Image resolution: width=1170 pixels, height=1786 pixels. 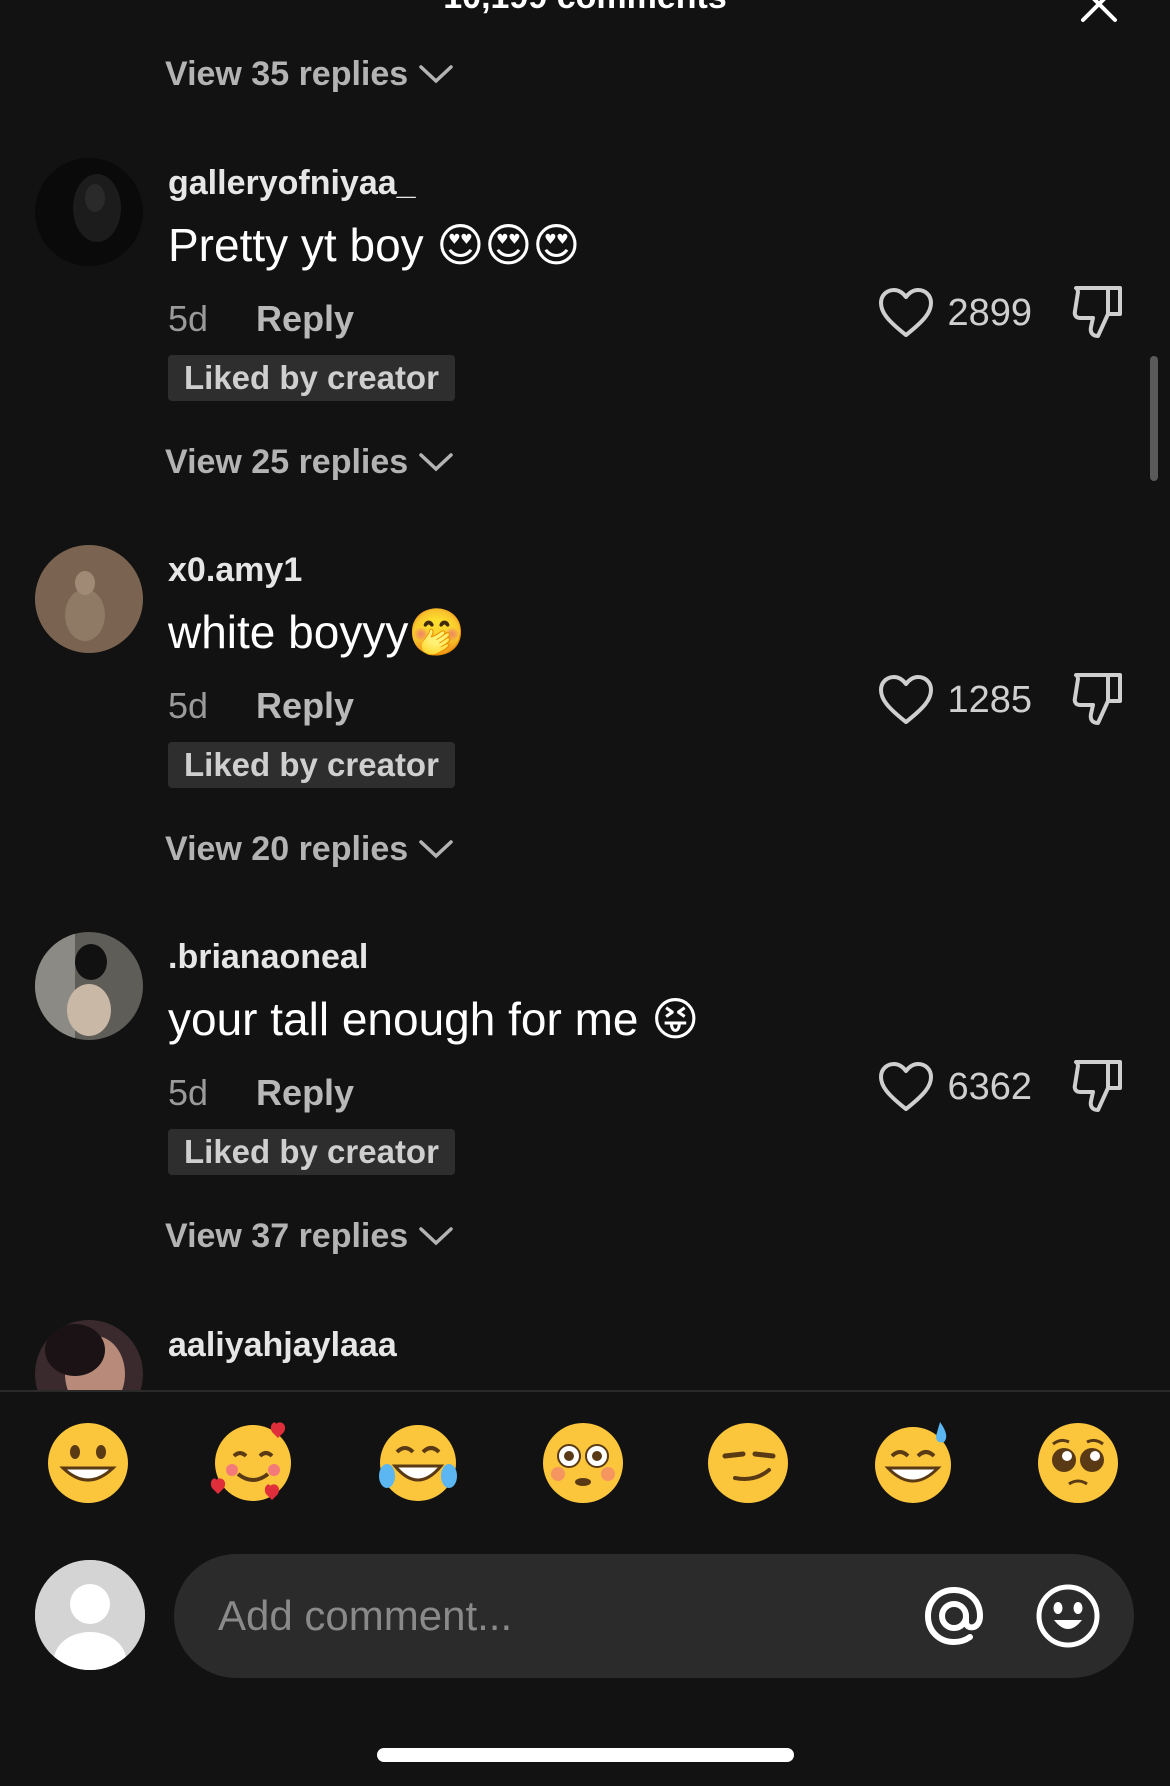 I want to click on at-sign-icon, so click(x=954, y=1616).